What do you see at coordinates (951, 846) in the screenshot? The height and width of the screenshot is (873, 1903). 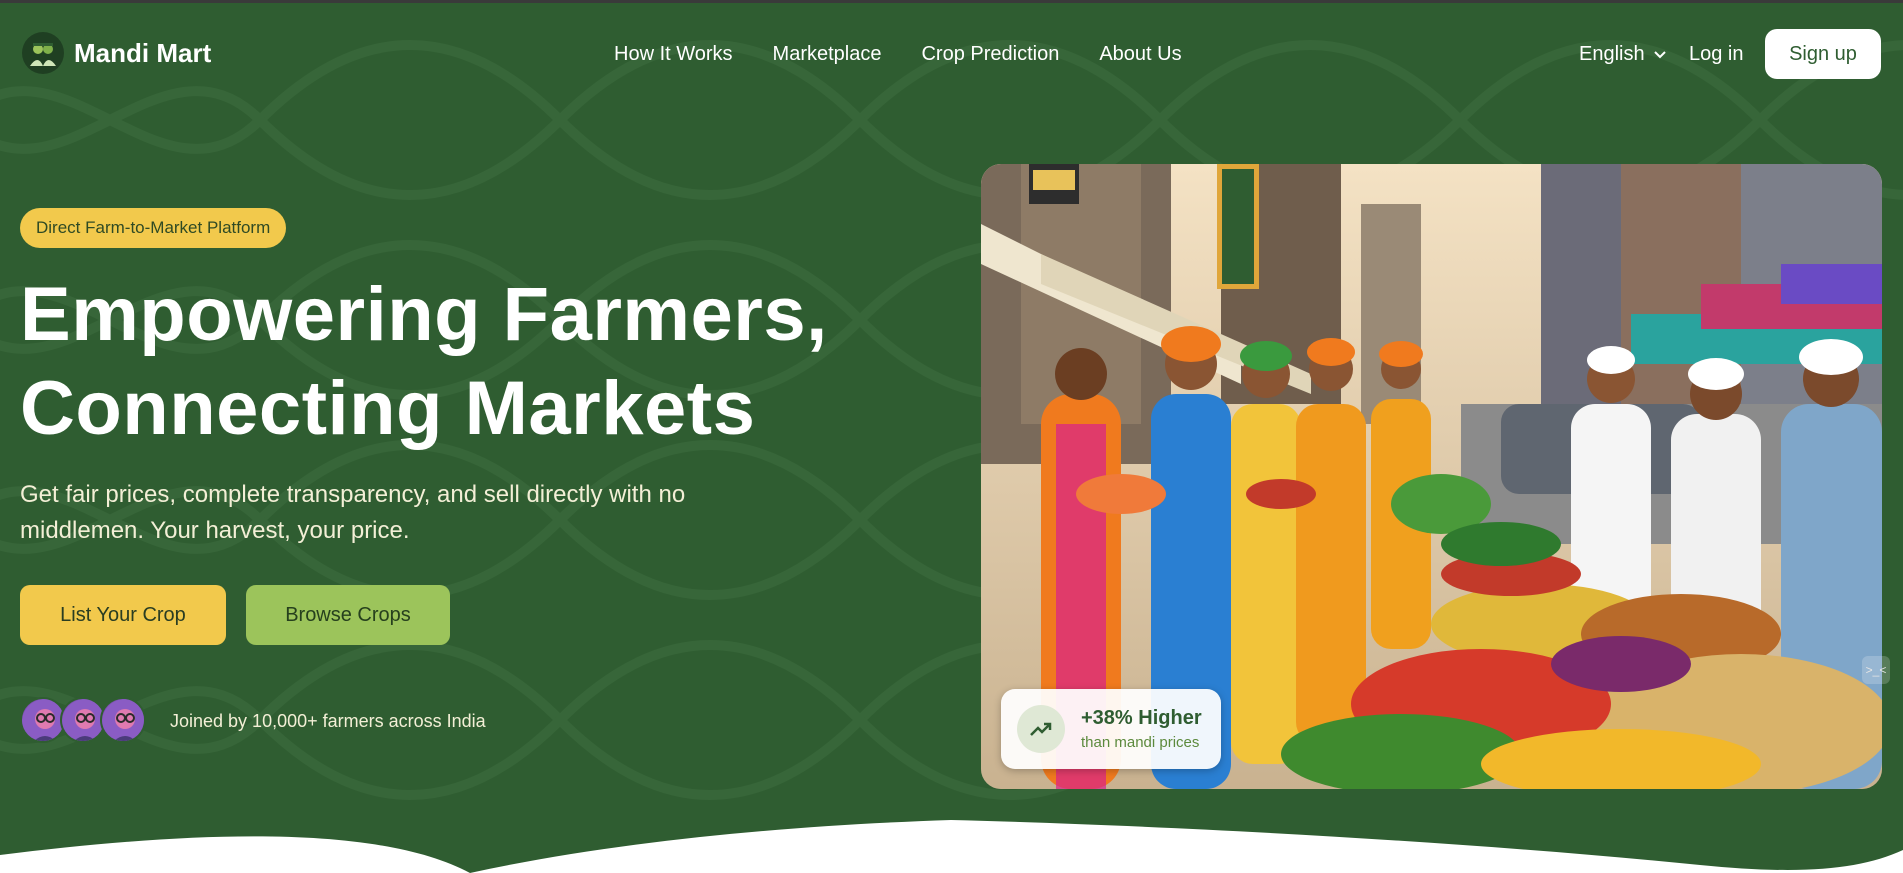 I see `bottom-wave` at bounding box center [951, 846].